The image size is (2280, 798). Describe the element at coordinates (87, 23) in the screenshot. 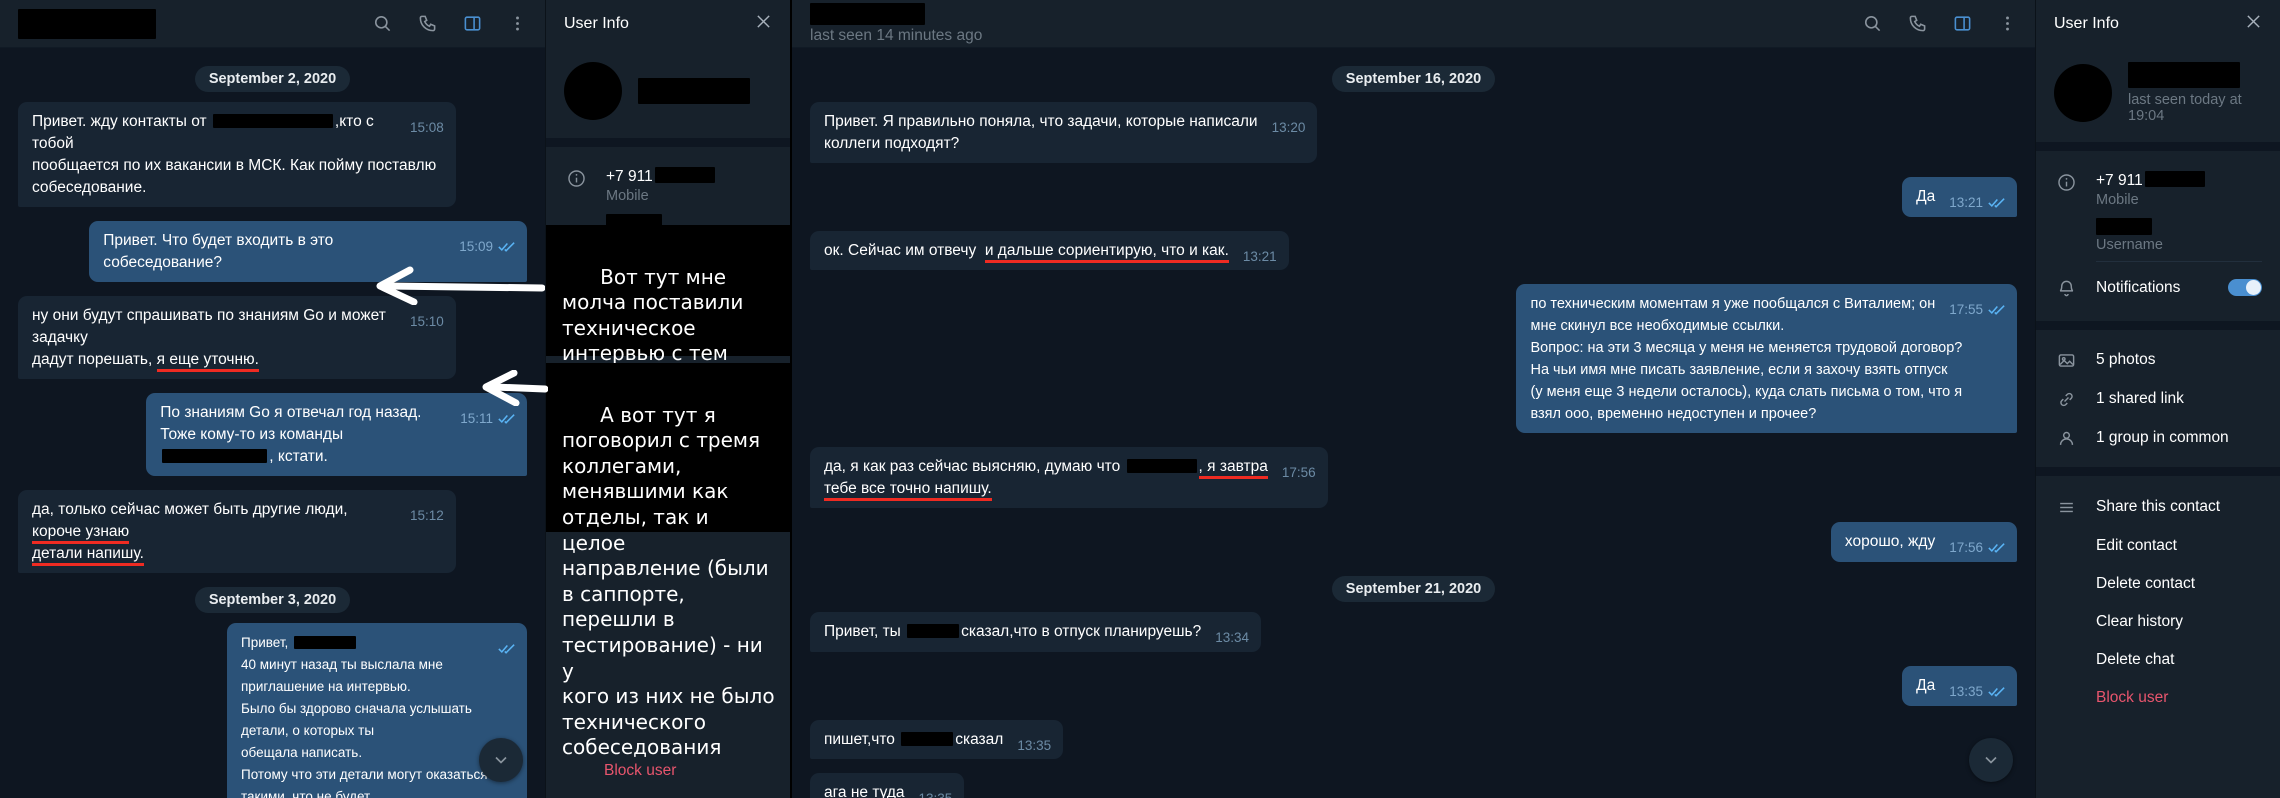

I see `left-chat-title-redacted` at that location.